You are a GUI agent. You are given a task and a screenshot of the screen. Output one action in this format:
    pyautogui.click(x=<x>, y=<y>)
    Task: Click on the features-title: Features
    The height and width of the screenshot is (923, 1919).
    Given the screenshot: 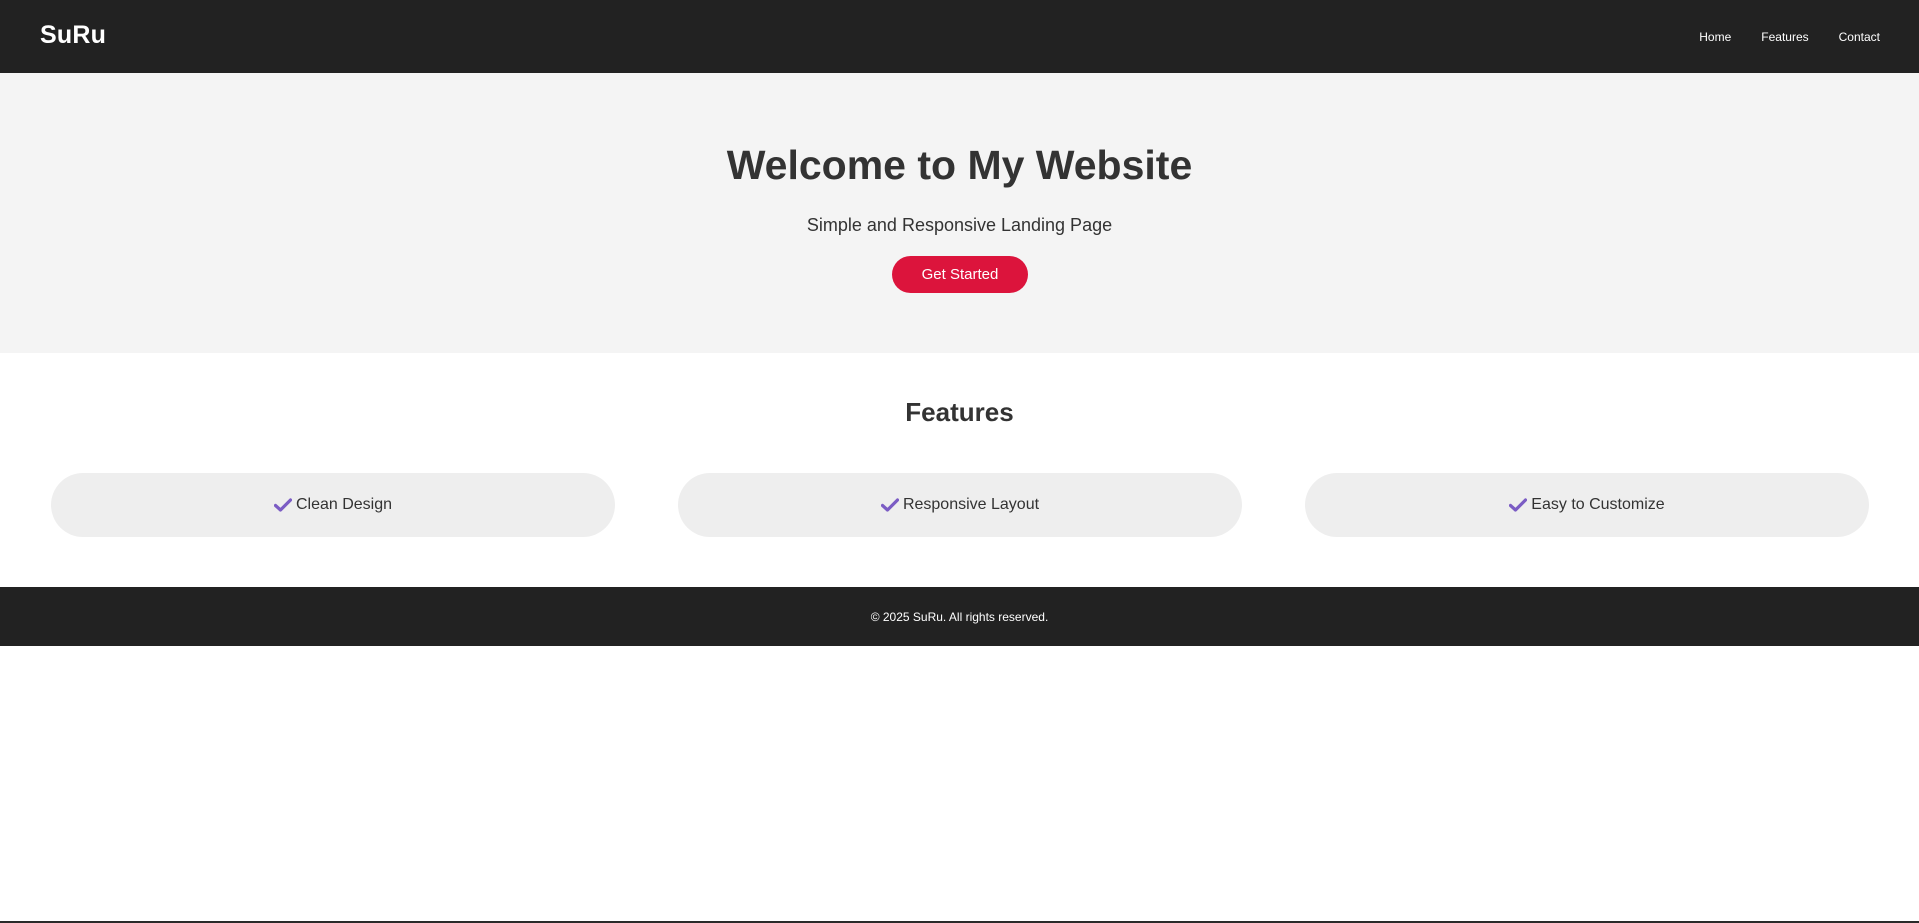 What is the action you would take?
    pyautogui.click(x=959, y=412)
    